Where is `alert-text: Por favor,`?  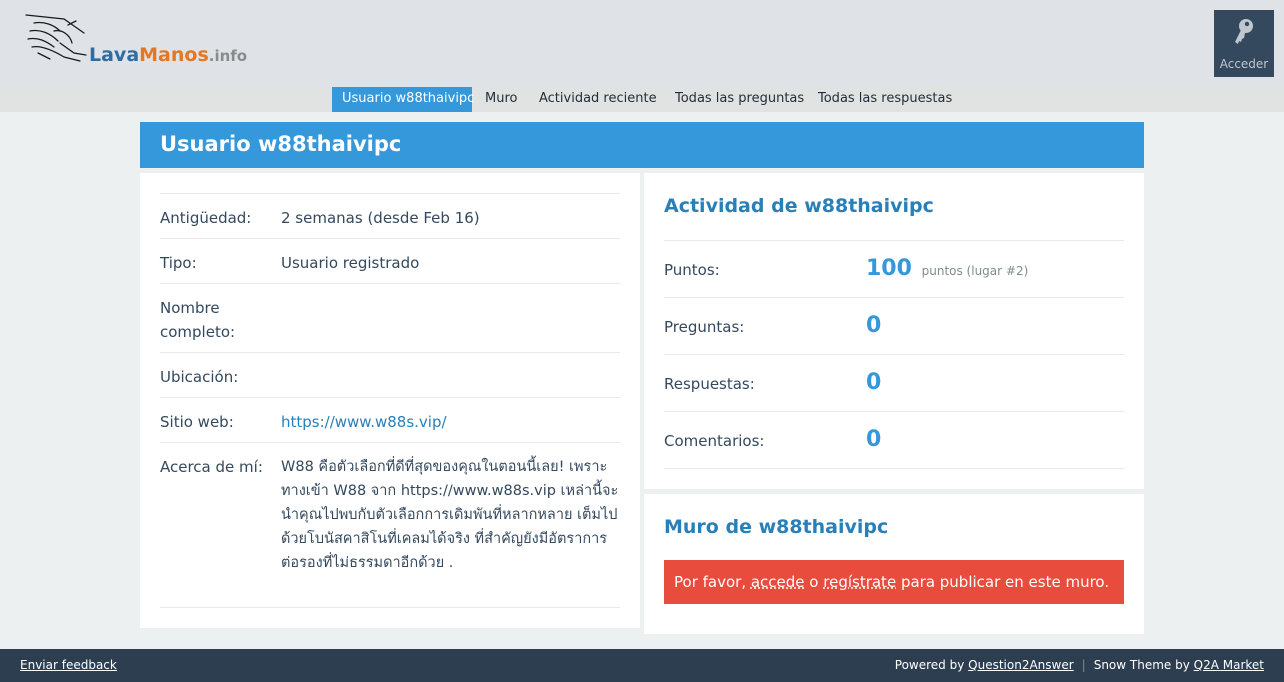
alert-text: Por favor, is located at coordinates (712, 582).